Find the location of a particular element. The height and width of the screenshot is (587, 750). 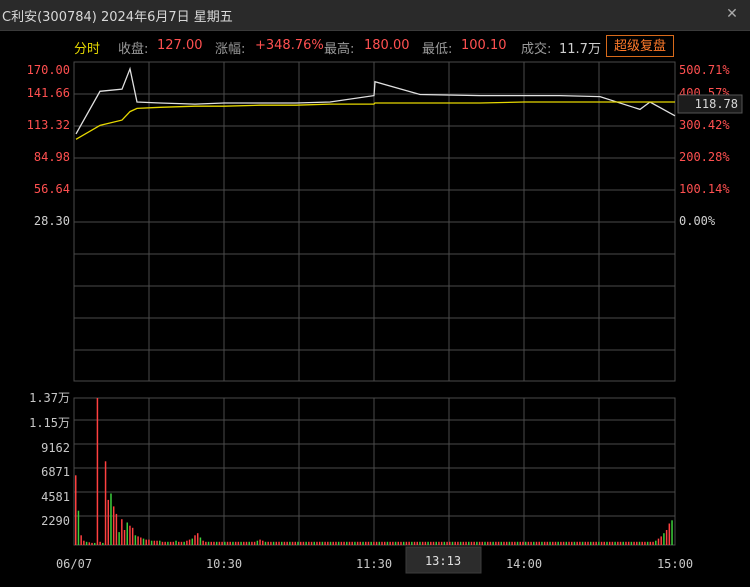

volume-tick-label: 9162 is located at coordinates (55, 448).